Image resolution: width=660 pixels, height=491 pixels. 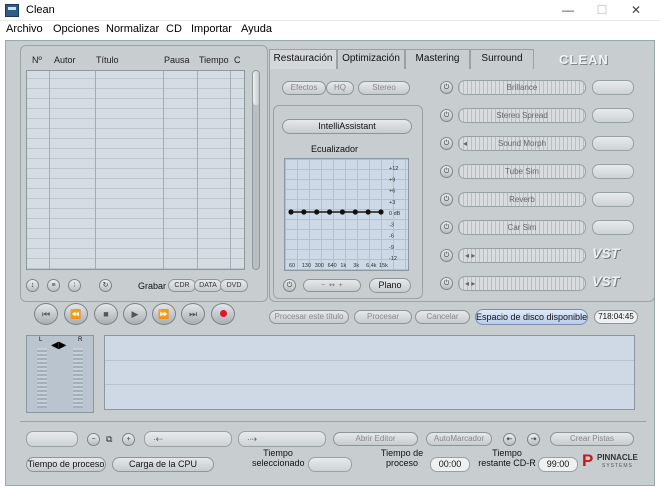 I want to click on menu-cd: CD, so click(x=174, y=29).